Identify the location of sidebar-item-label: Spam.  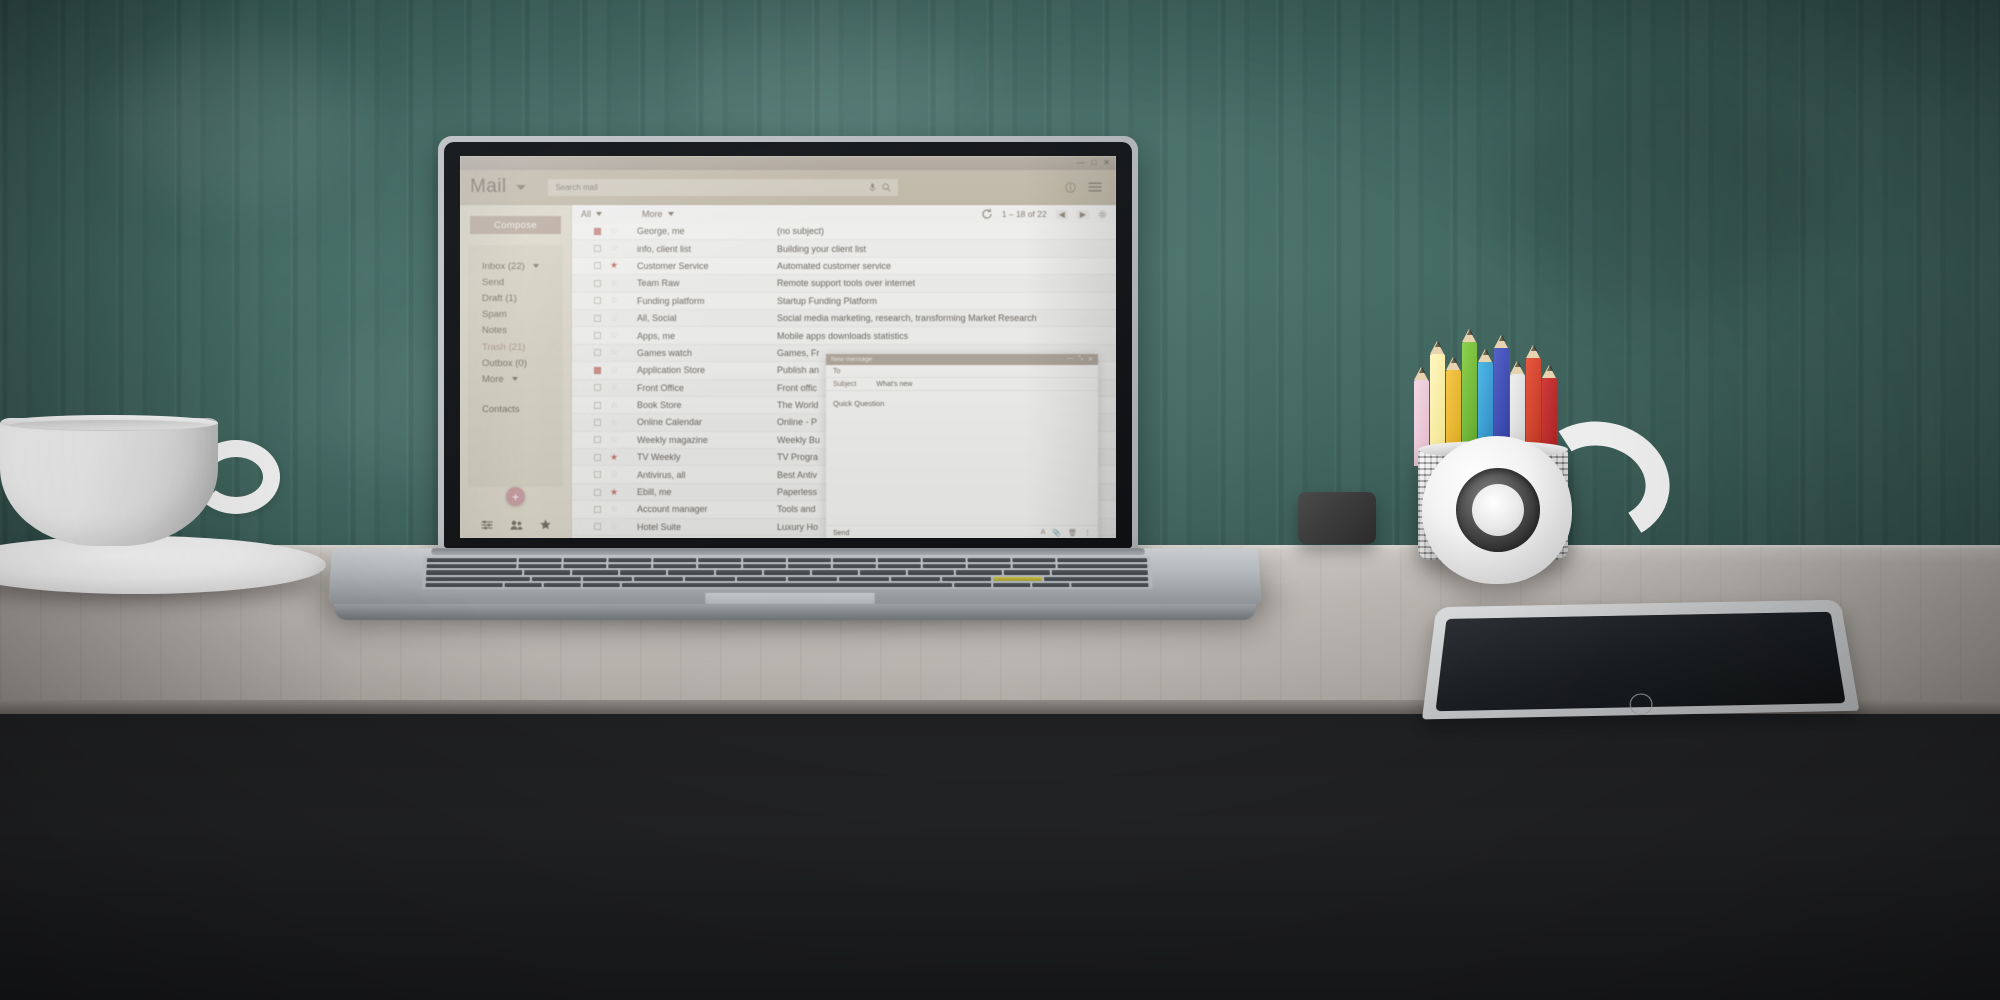
(494, 315).